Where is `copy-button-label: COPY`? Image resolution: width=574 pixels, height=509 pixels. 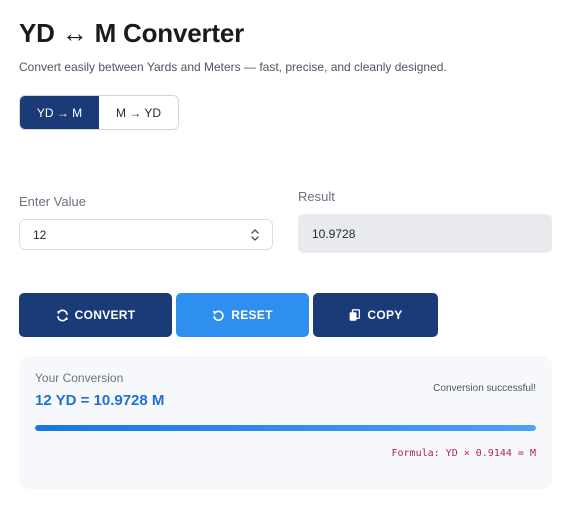 copy-button-label: COPY is located at coordinates (385, 315).